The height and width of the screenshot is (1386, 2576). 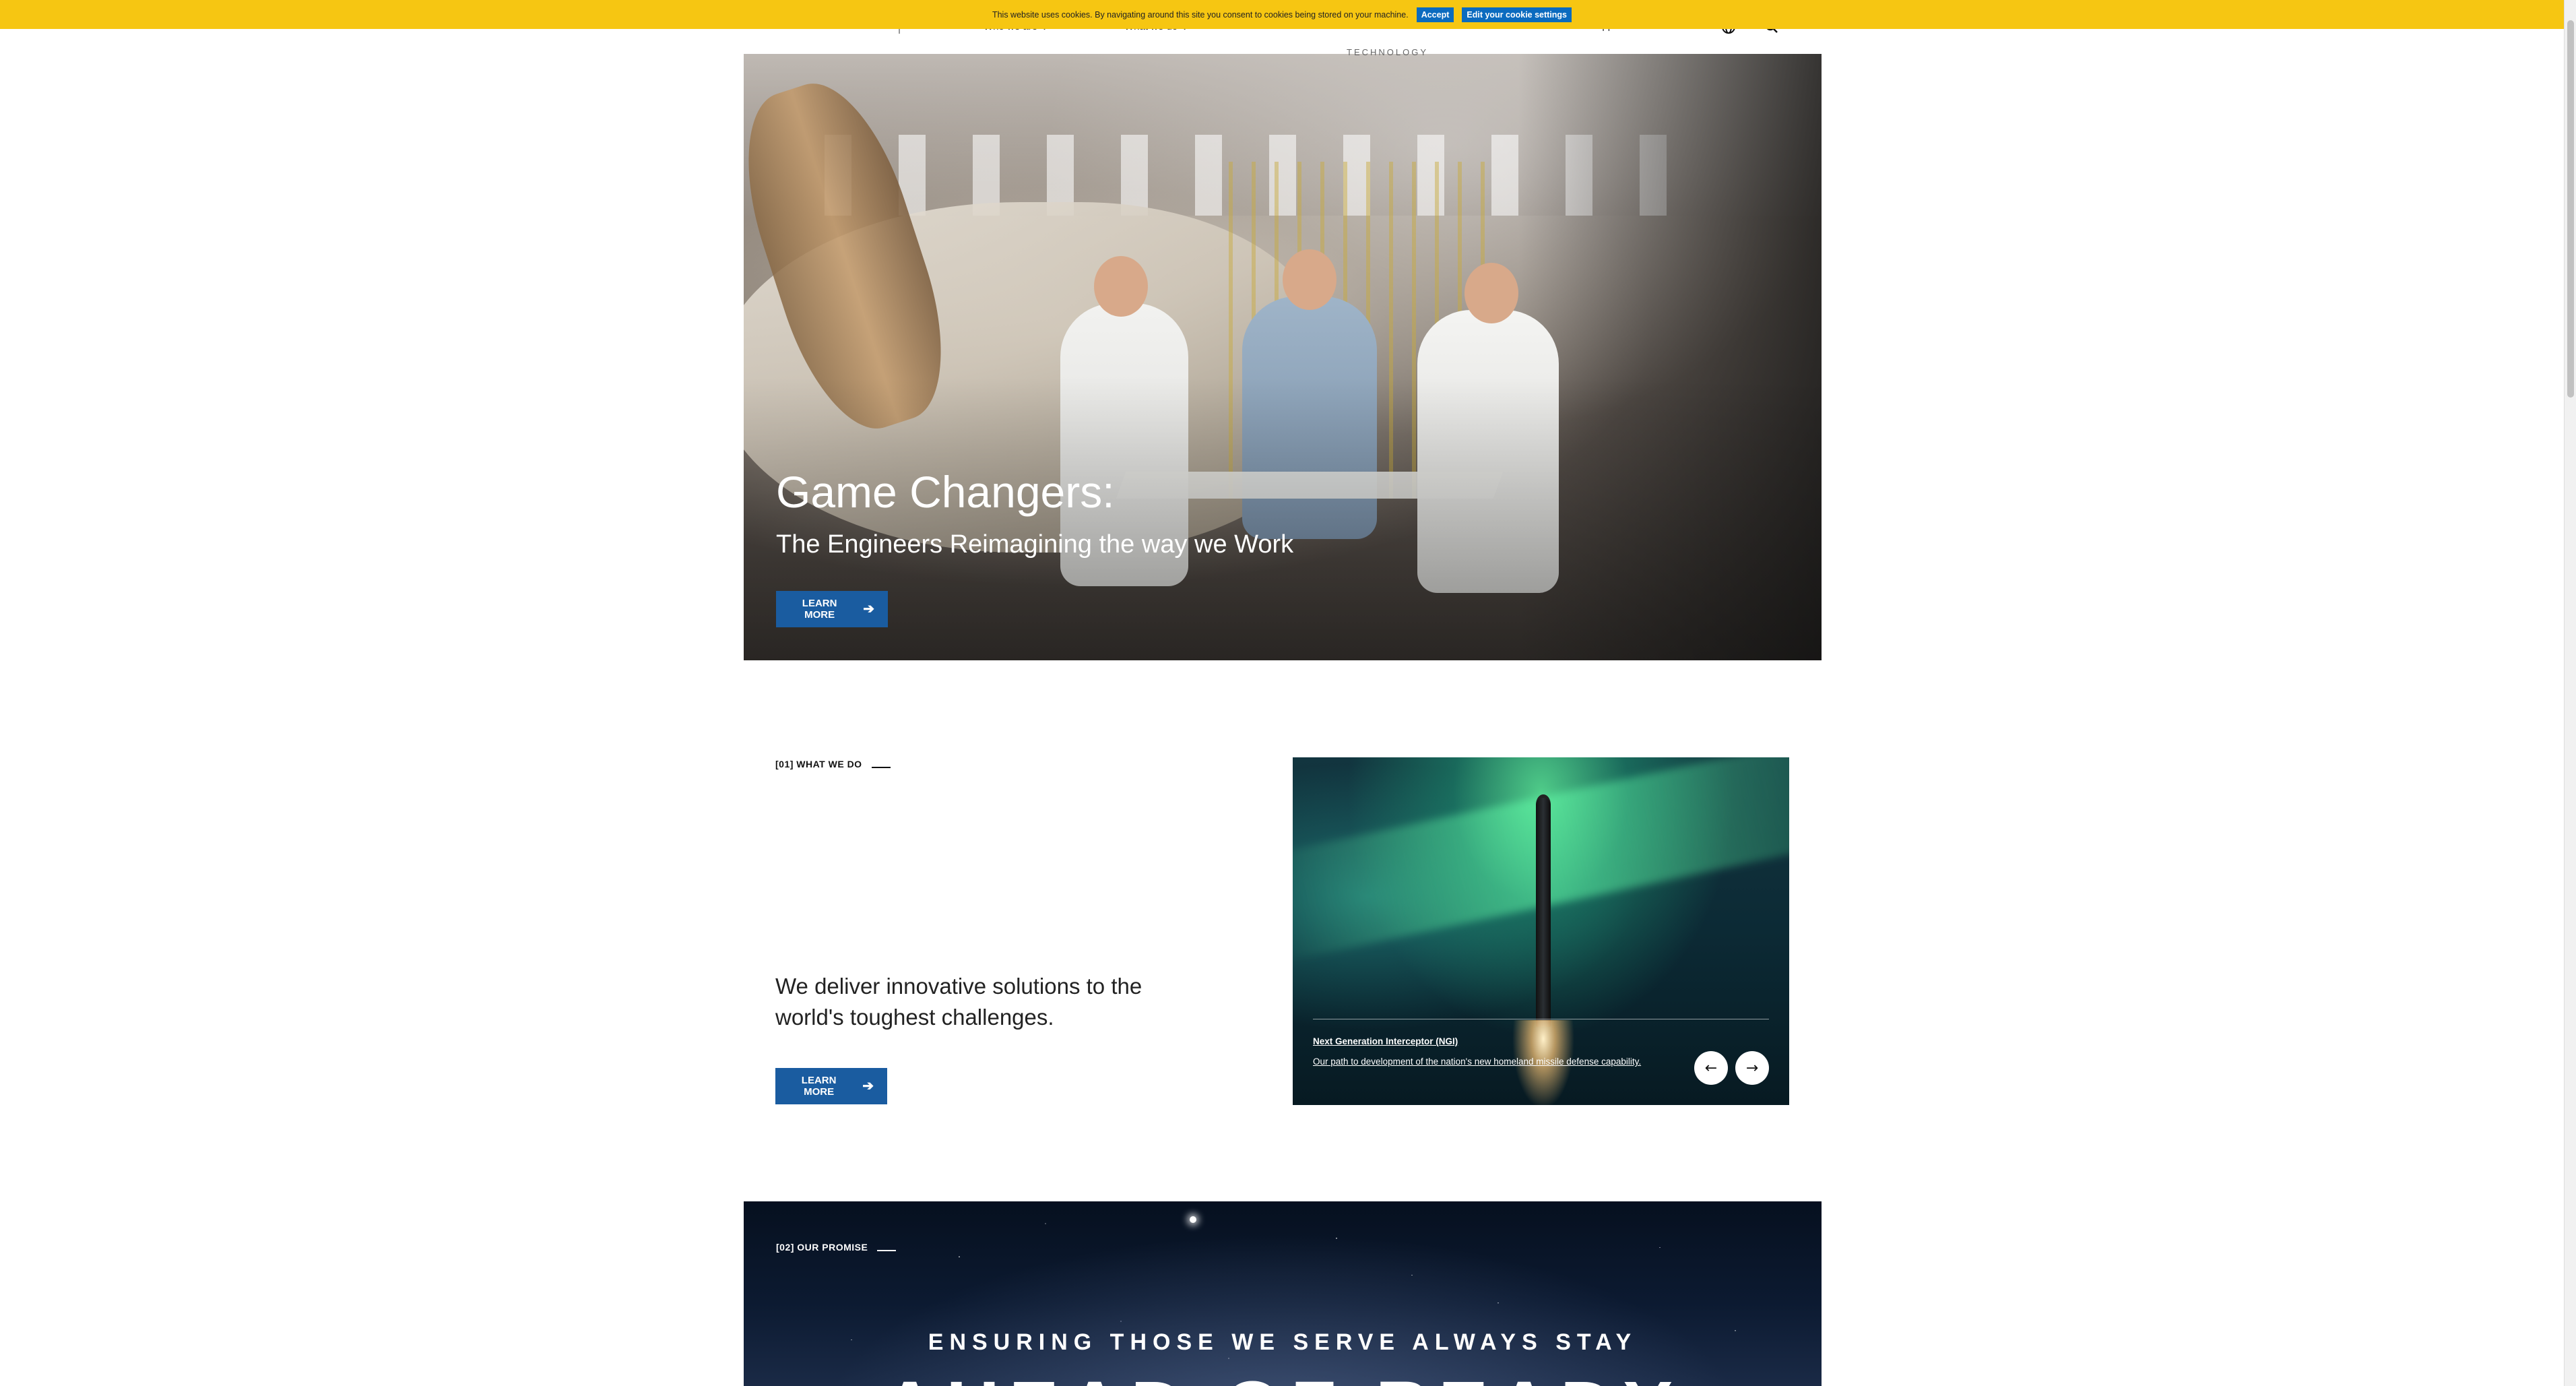 I want to click on section-eyebrow-our-promise: [02] OUR PROMISE, so click(x=837, y=1247).